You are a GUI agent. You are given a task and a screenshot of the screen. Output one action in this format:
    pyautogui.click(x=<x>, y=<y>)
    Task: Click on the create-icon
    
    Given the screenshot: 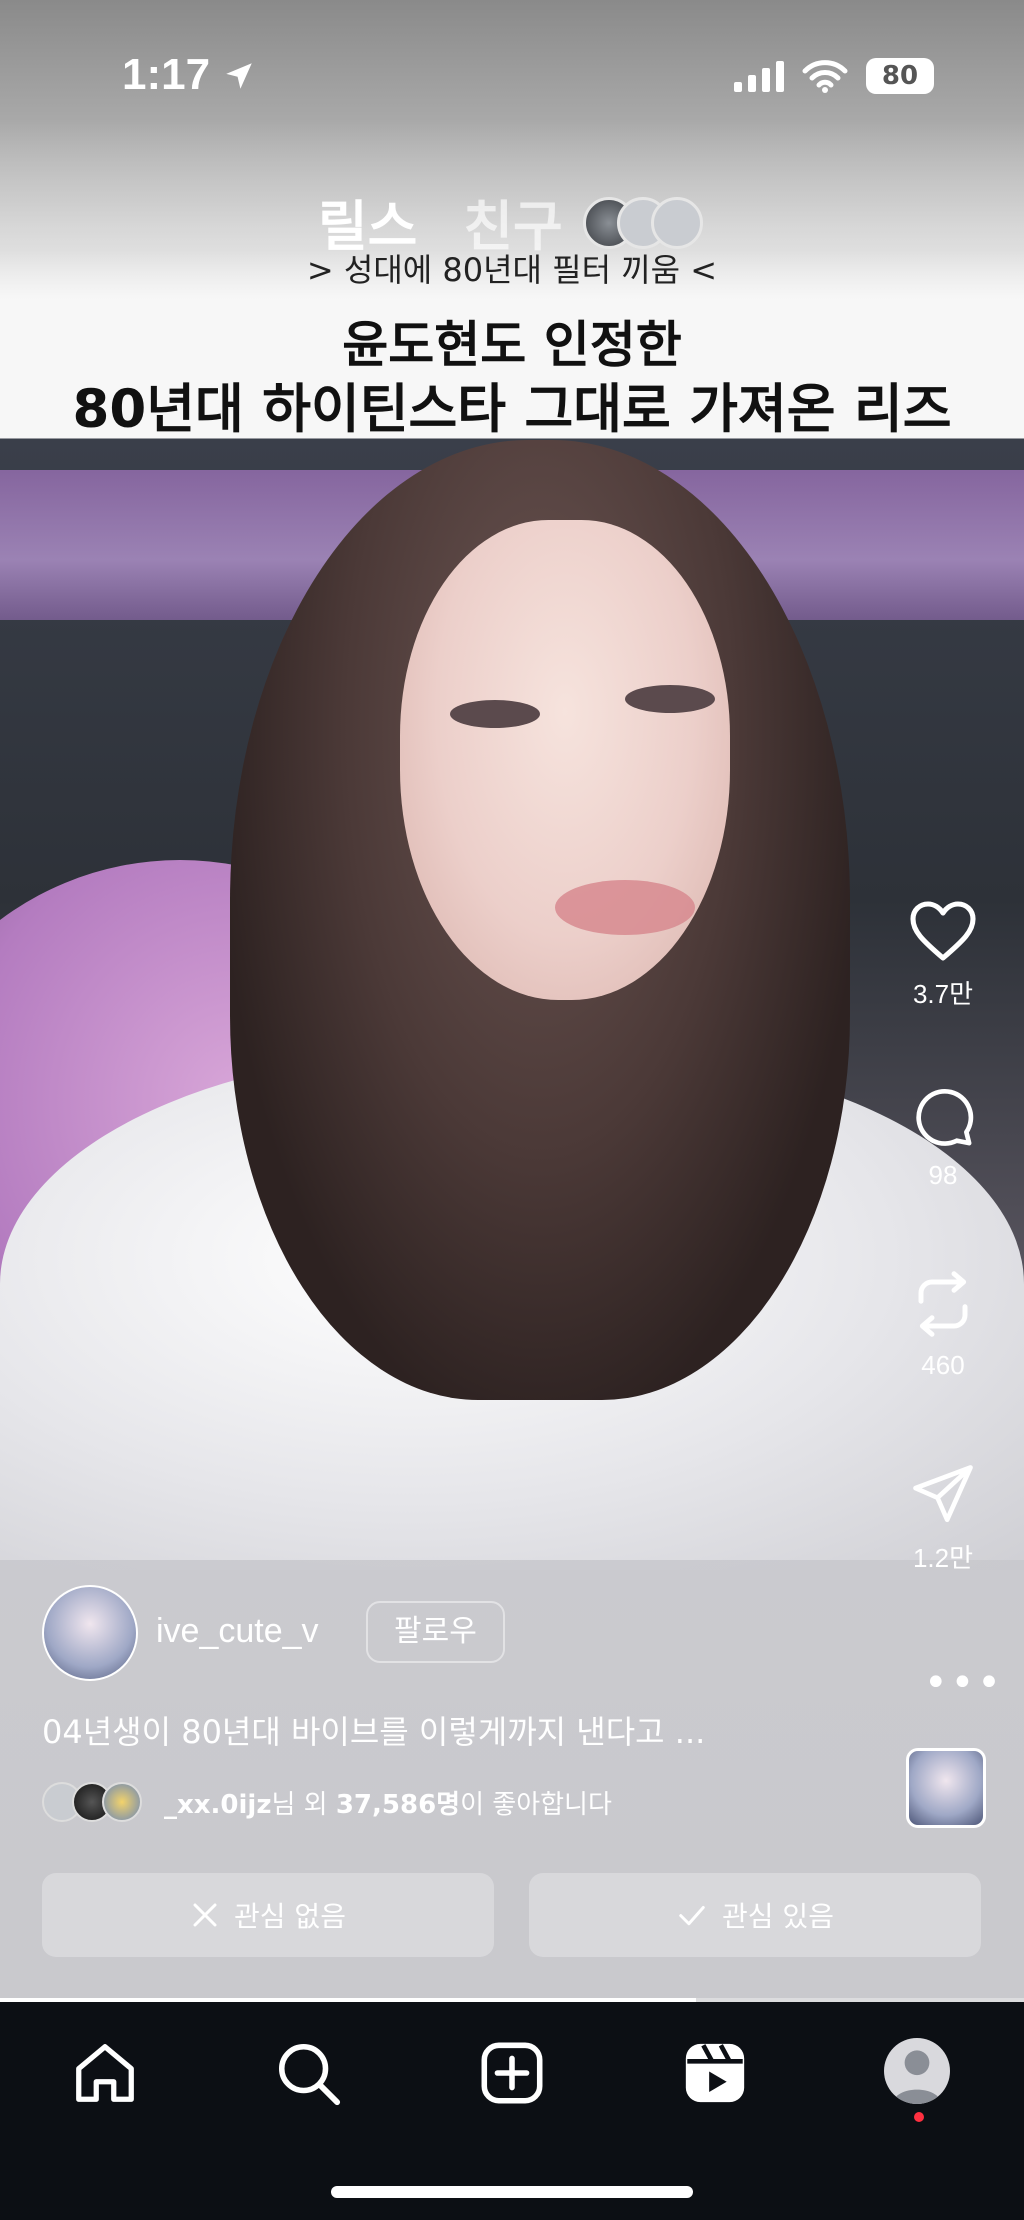 What is the action you would take?
    pyautogui.click(x=512, y=2073)
    